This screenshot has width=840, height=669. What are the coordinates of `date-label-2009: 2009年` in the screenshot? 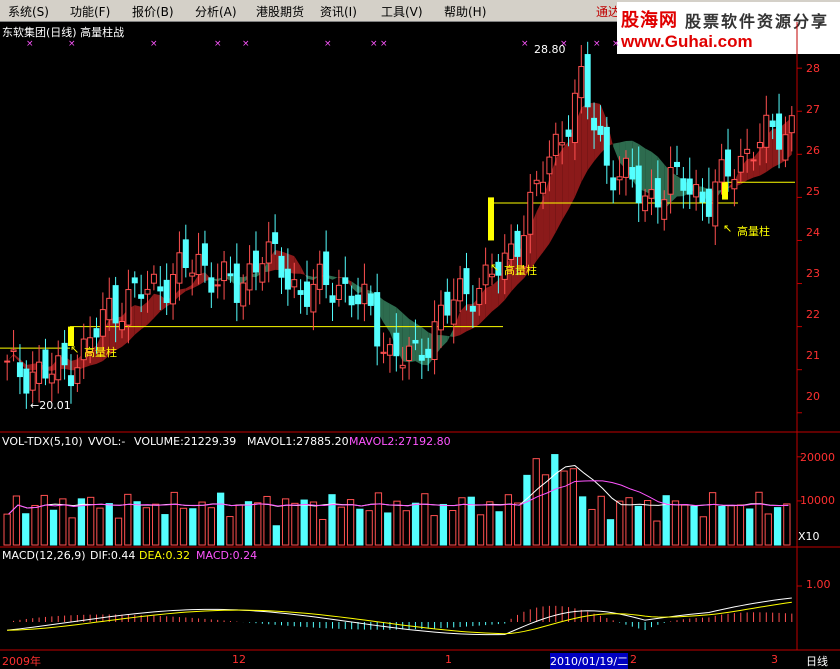 It's located at (21, 661).